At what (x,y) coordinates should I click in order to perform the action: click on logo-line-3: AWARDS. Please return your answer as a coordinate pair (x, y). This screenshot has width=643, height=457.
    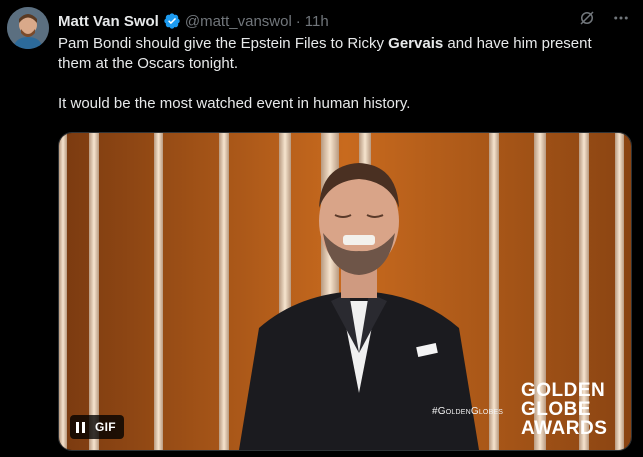
    Looking at the image, I should click on (564, 428).